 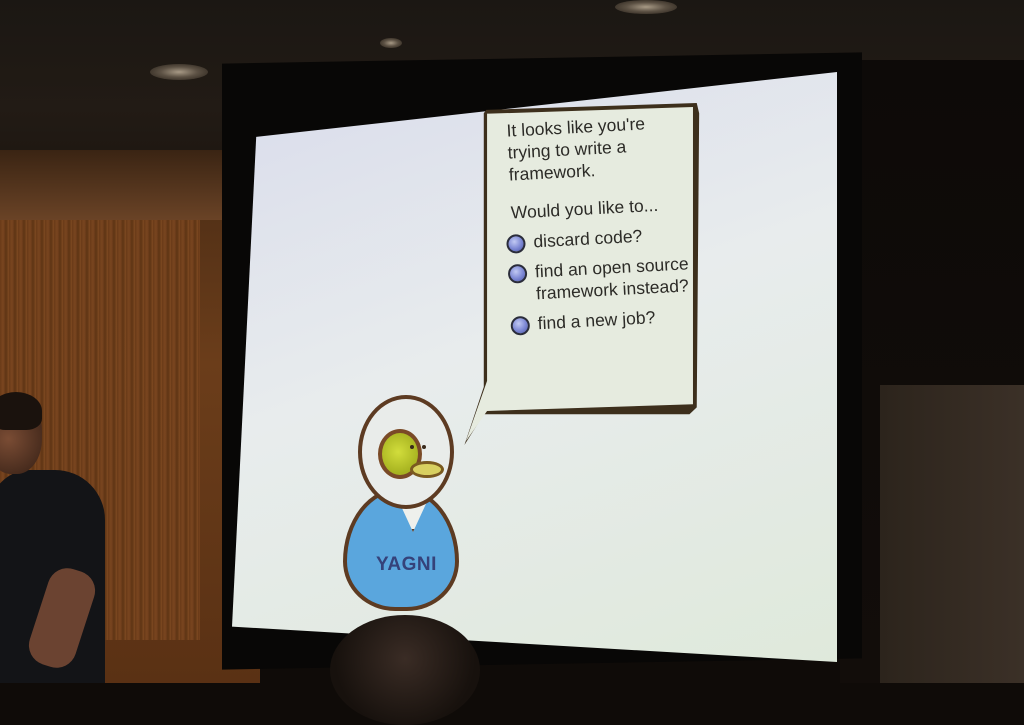 What do you see at coordinates (406, 452) in the screenshot?
I see `character-head` at bounding box center [406, 452].